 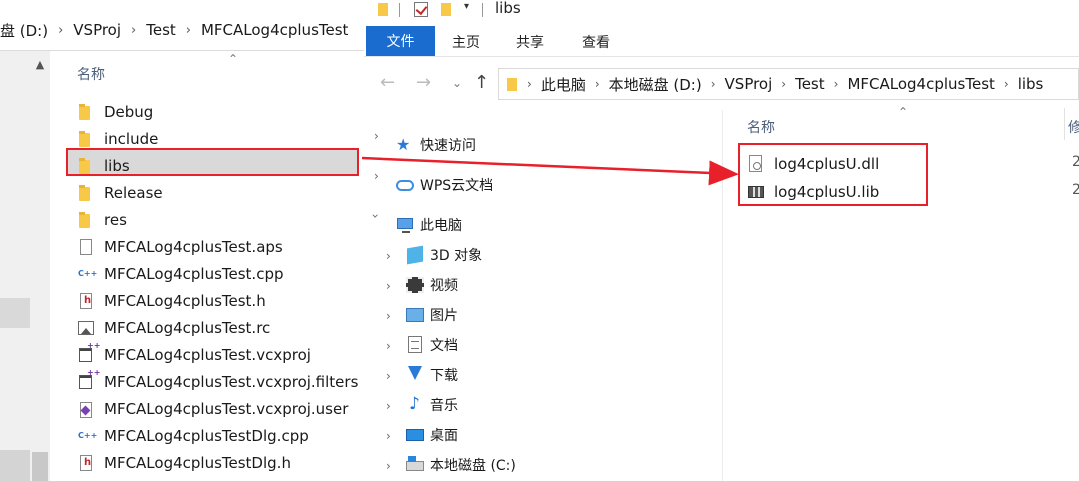 What do you see at coordinates (40, 68) in the screenshot?
I see `scroll-up-icon: ▲` at bounding box center [40, 68].